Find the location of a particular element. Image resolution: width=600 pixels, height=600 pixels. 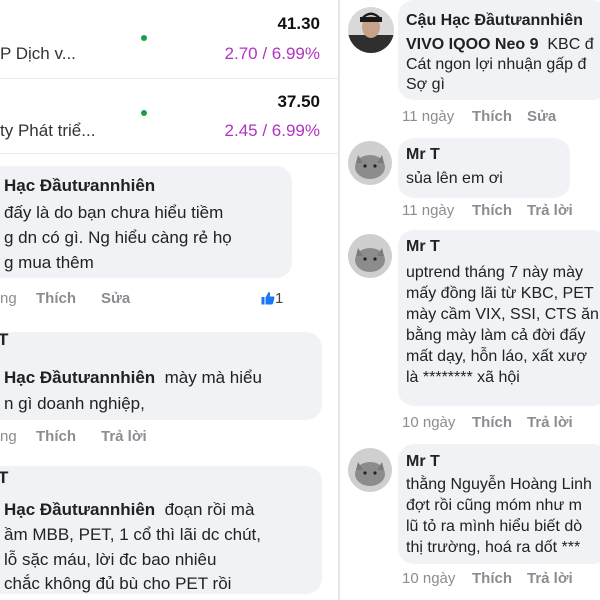

comment-author-line: Hạc Đầutưannhiên đoạn rồi mà is located at coordinates (129, 510).